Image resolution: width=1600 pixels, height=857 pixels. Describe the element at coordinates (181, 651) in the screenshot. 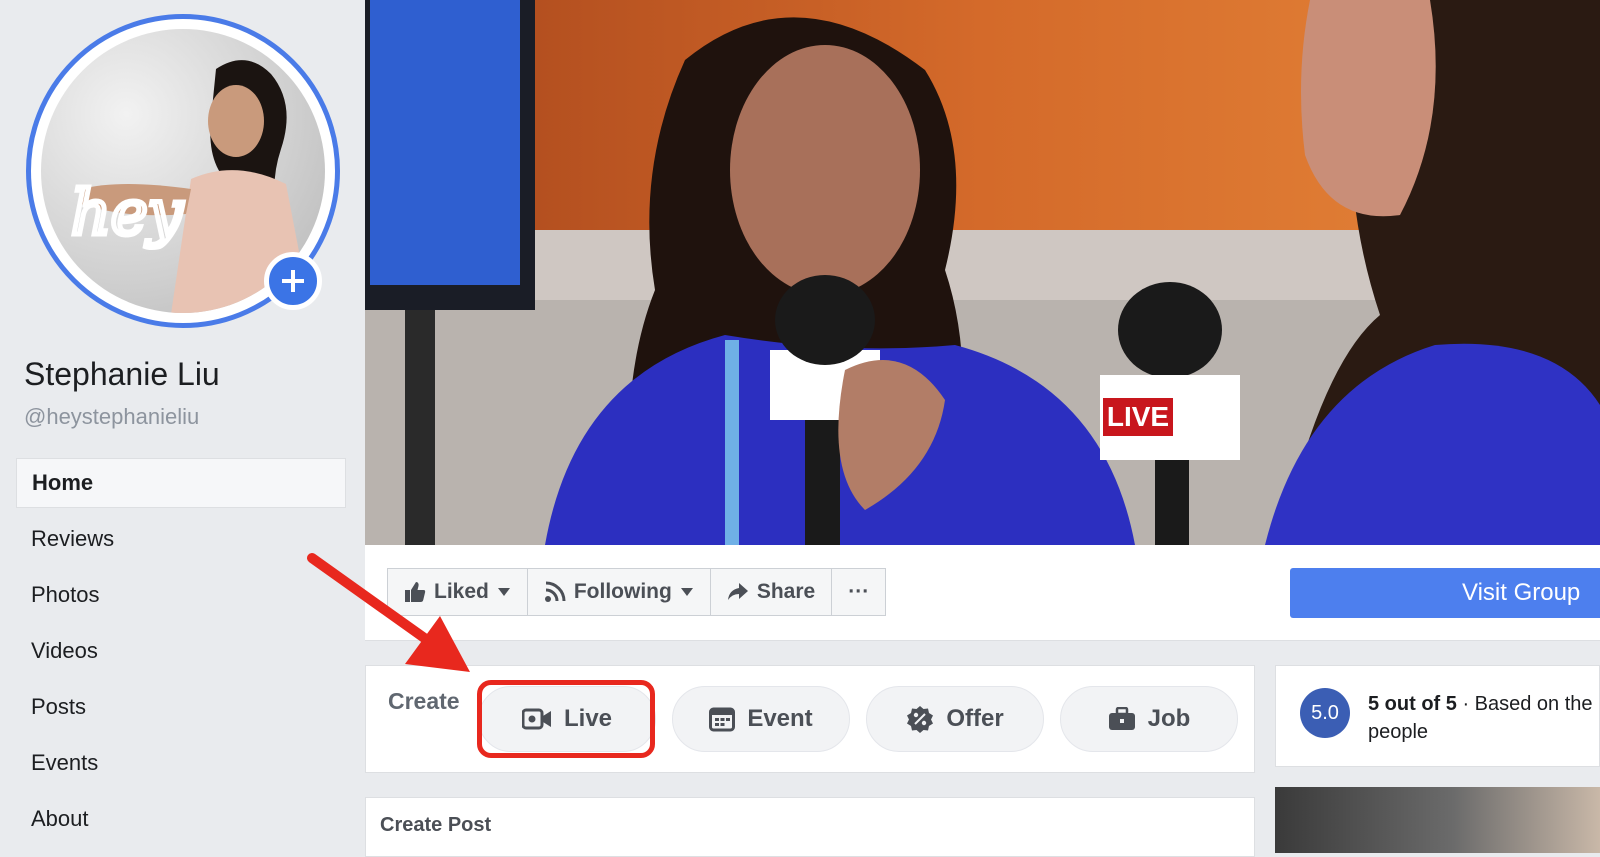

I see `nav-item-videos: Videos` at that location.